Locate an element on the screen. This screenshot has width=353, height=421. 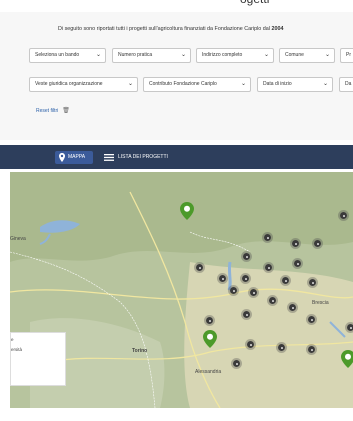
page-header-strip: ogetti is located at coordinates (176, 5).